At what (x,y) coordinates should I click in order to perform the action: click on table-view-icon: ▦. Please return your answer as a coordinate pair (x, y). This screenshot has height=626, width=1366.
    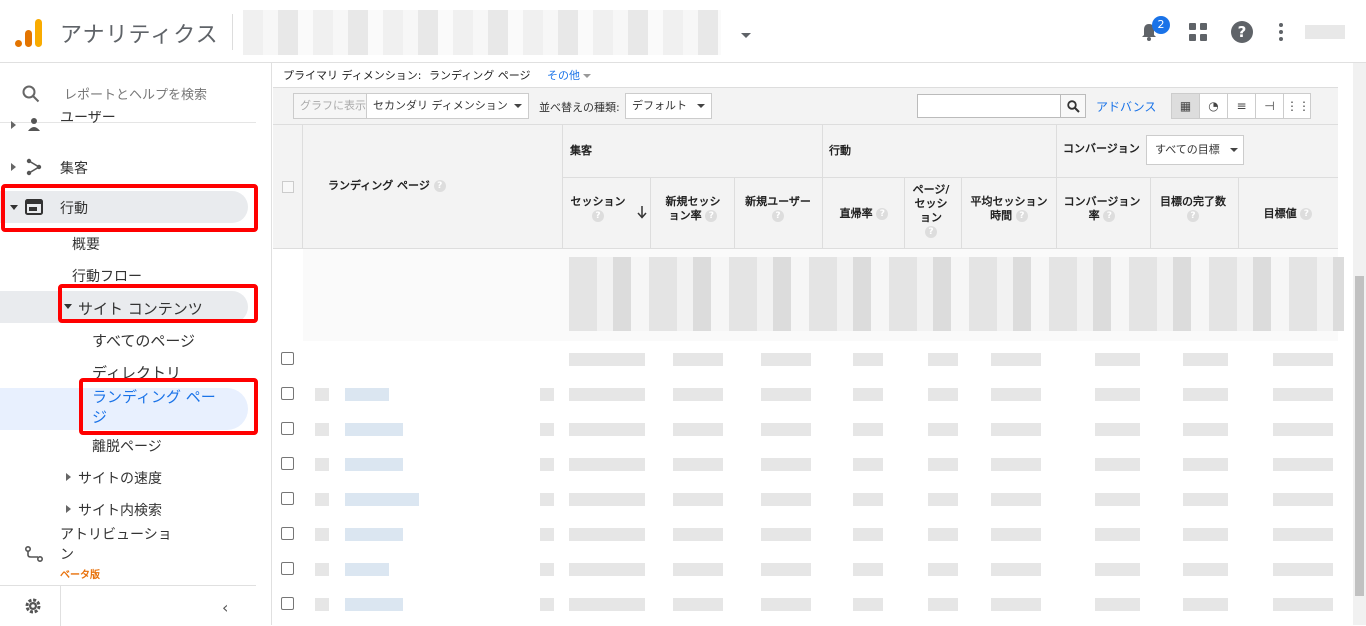
    Looking at the image, I should click on (1186, 106).